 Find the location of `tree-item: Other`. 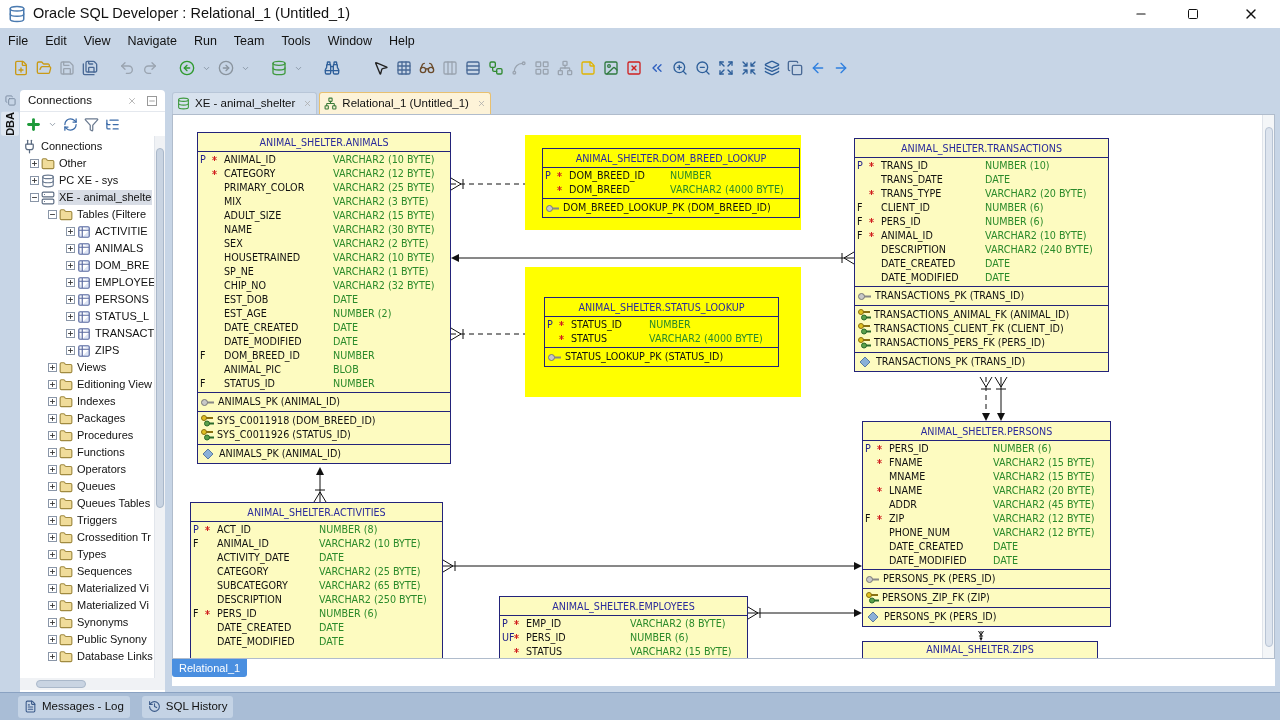

tree-item: Other is located at coordinates (73, 163).